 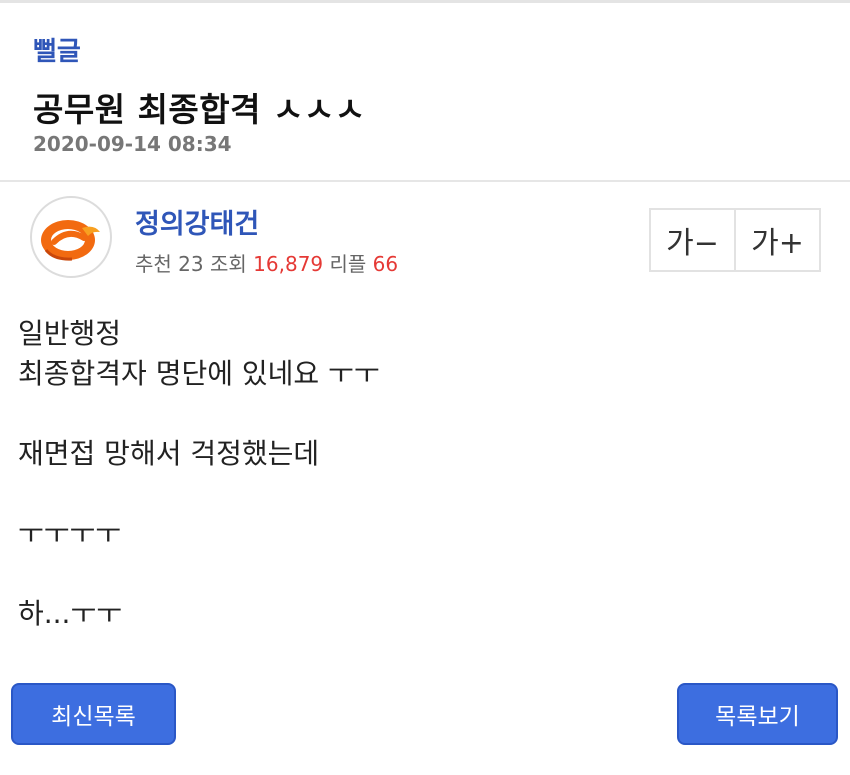 I want to click on views-count: 16,879, so click(x=288, y=264).